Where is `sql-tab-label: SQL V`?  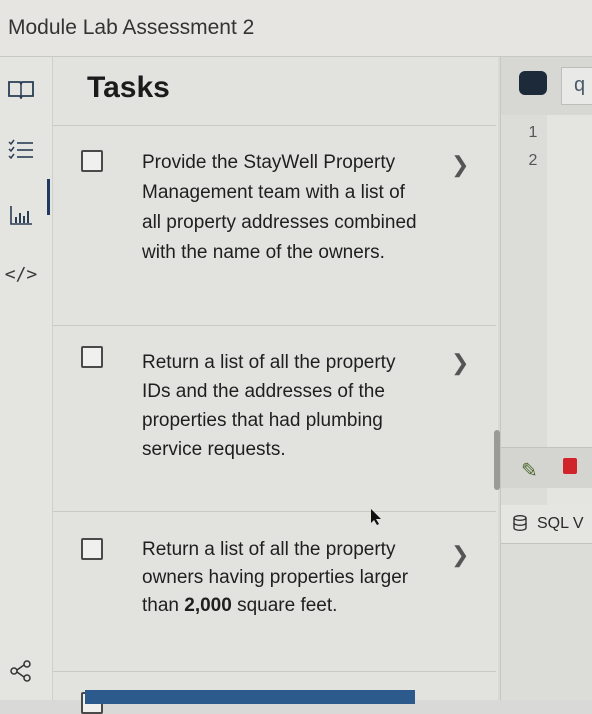
sql-tab-label: SQL V is located at coordinates (560, 523).